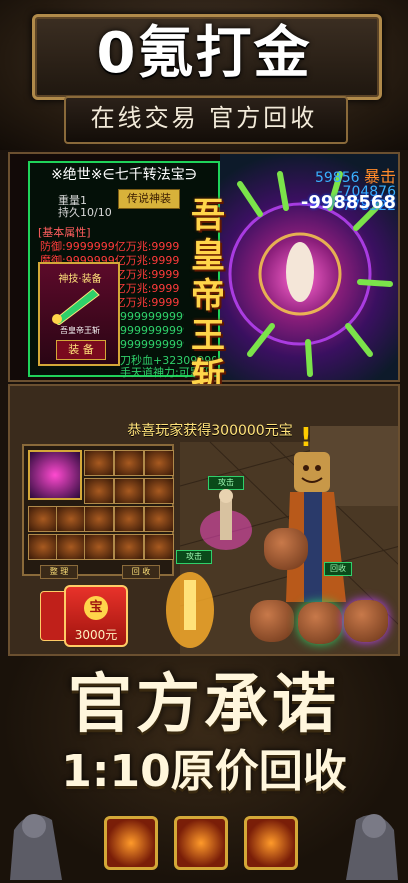 This screenshot has width=408, height=883. What do you see at coordinates (76, 306) in the screenshot?
I see `weapon-icon` at bounding box center [76, 306].